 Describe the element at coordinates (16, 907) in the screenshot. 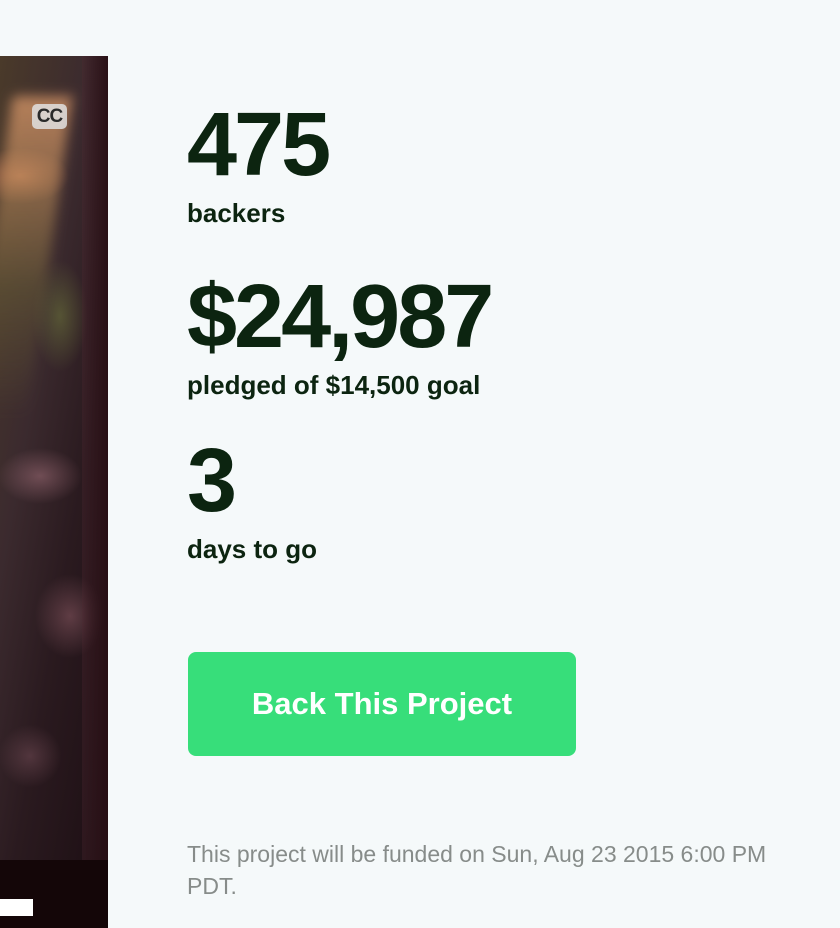

I see `video-progress-bar` at that location.